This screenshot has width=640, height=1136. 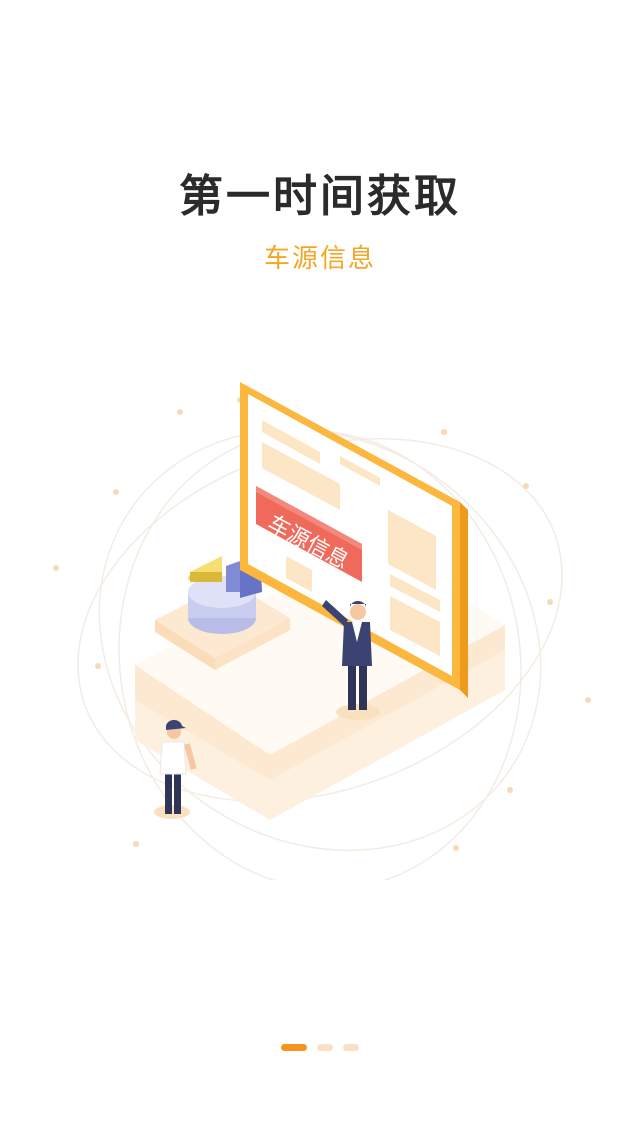 I want to click on page-title: 第一时间获取, so click(x=320, y=196).